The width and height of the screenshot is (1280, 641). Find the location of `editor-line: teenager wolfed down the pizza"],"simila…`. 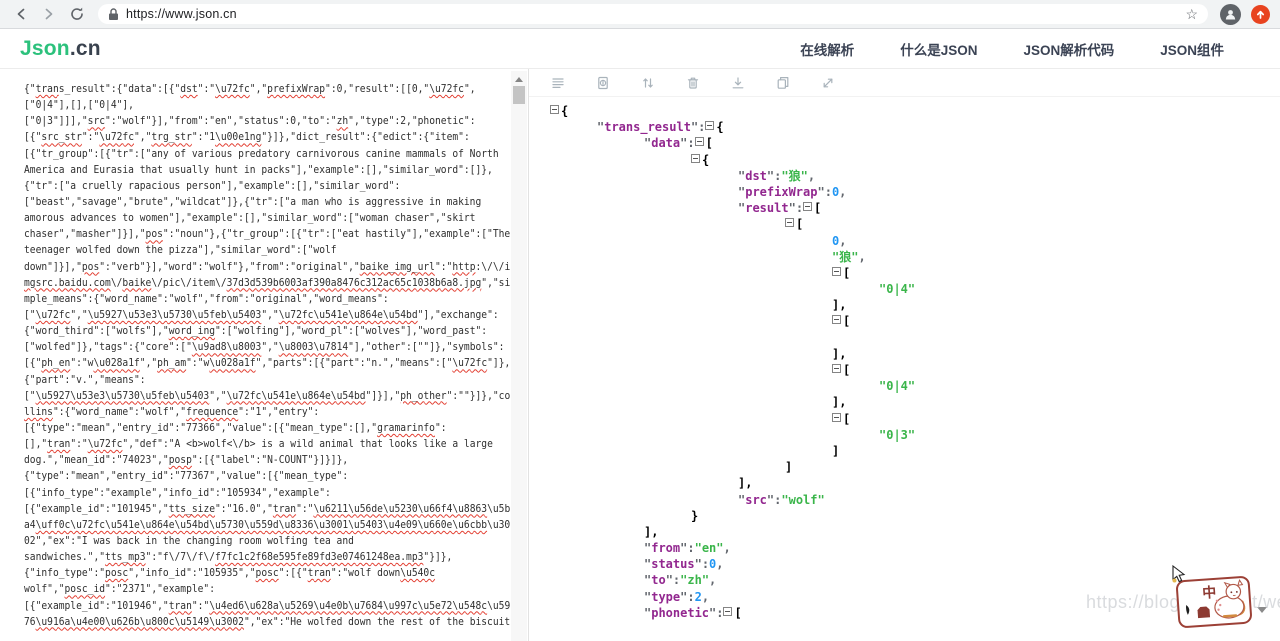

editor-line: teenager wolfed down the pizza"],"simila… is located at coordinates (180, 250).